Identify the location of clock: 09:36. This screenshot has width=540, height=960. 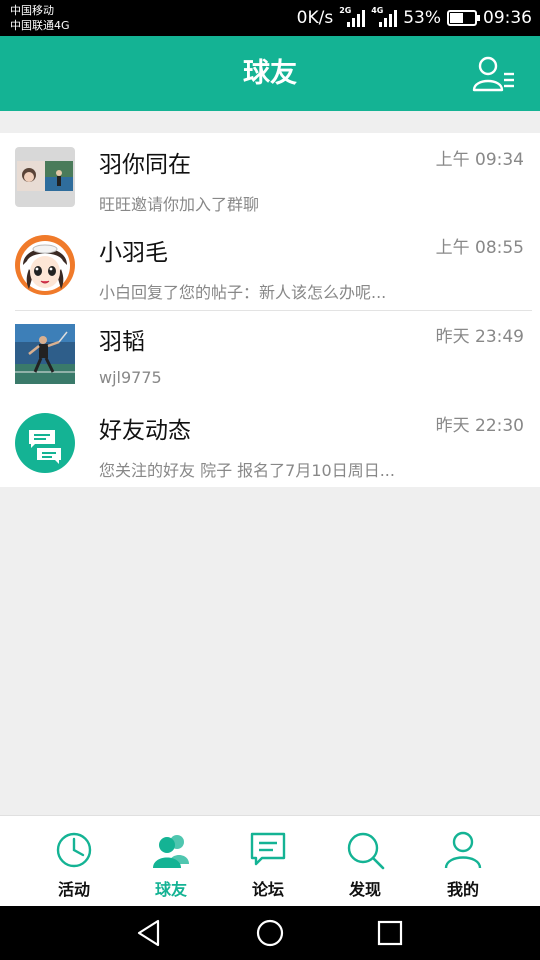
(507, 18).